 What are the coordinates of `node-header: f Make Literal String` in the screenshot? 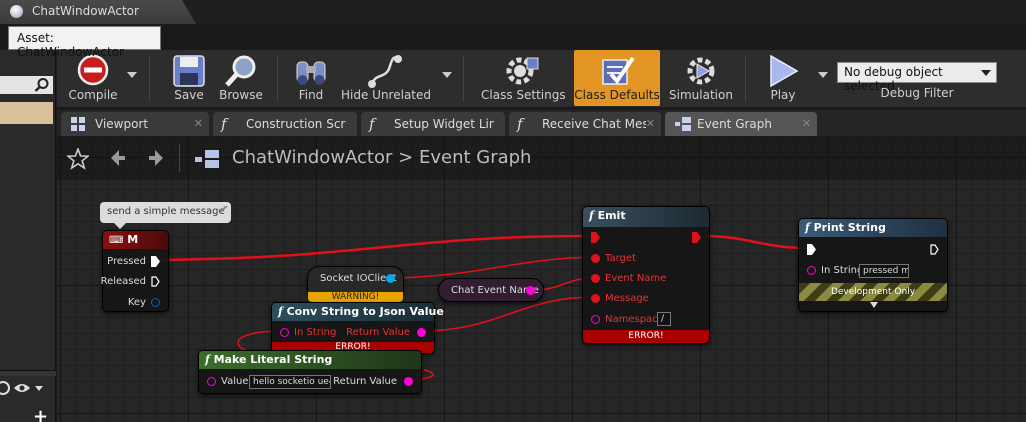 It's located at (310, 360).